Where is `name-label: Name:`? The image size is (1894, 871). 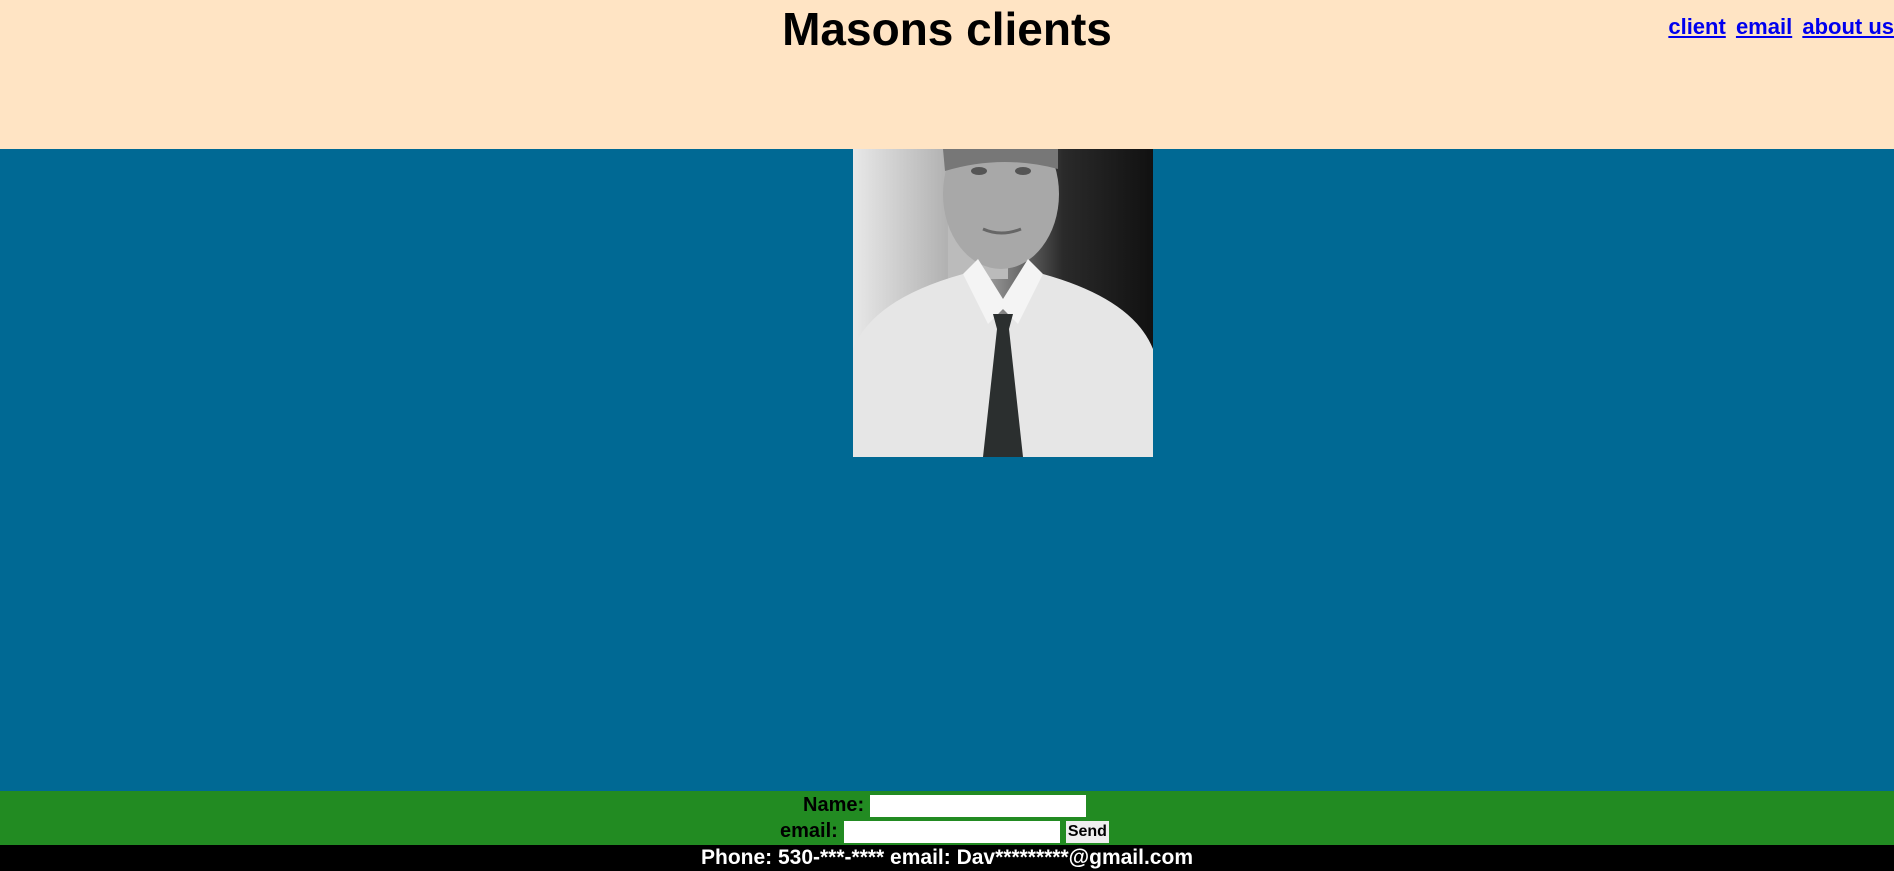
name-label: Name: is located at coordinates (834, 805).